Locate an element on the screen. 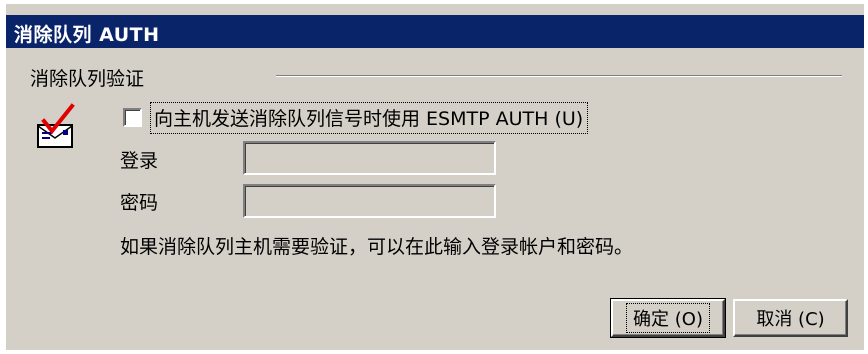  info-text: 如果消除队列主机需要验证，可以在此输入登录帐户和密码。 is located at coordinates (377, 247).